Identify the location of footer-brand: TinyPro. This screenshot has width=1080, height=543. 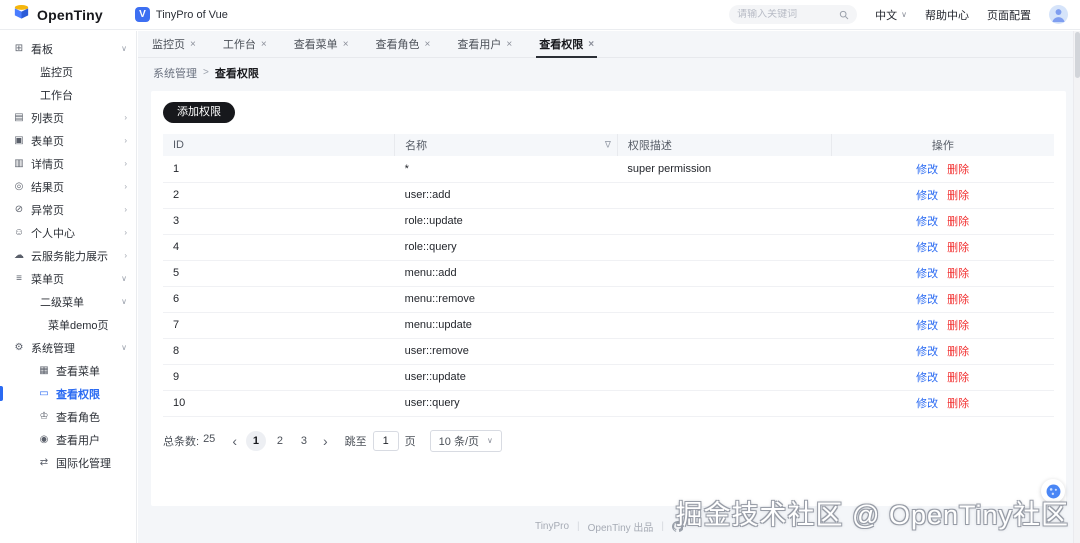
(552, 526).